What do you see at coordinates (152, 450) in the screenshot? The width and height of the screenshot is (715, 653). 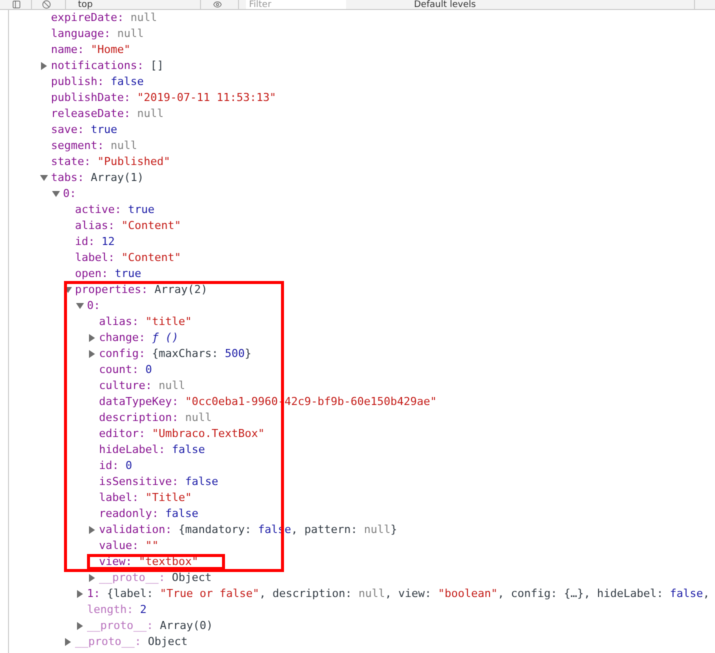 I see `property-line: hideLabel: false` at bounding box center [152, 450].